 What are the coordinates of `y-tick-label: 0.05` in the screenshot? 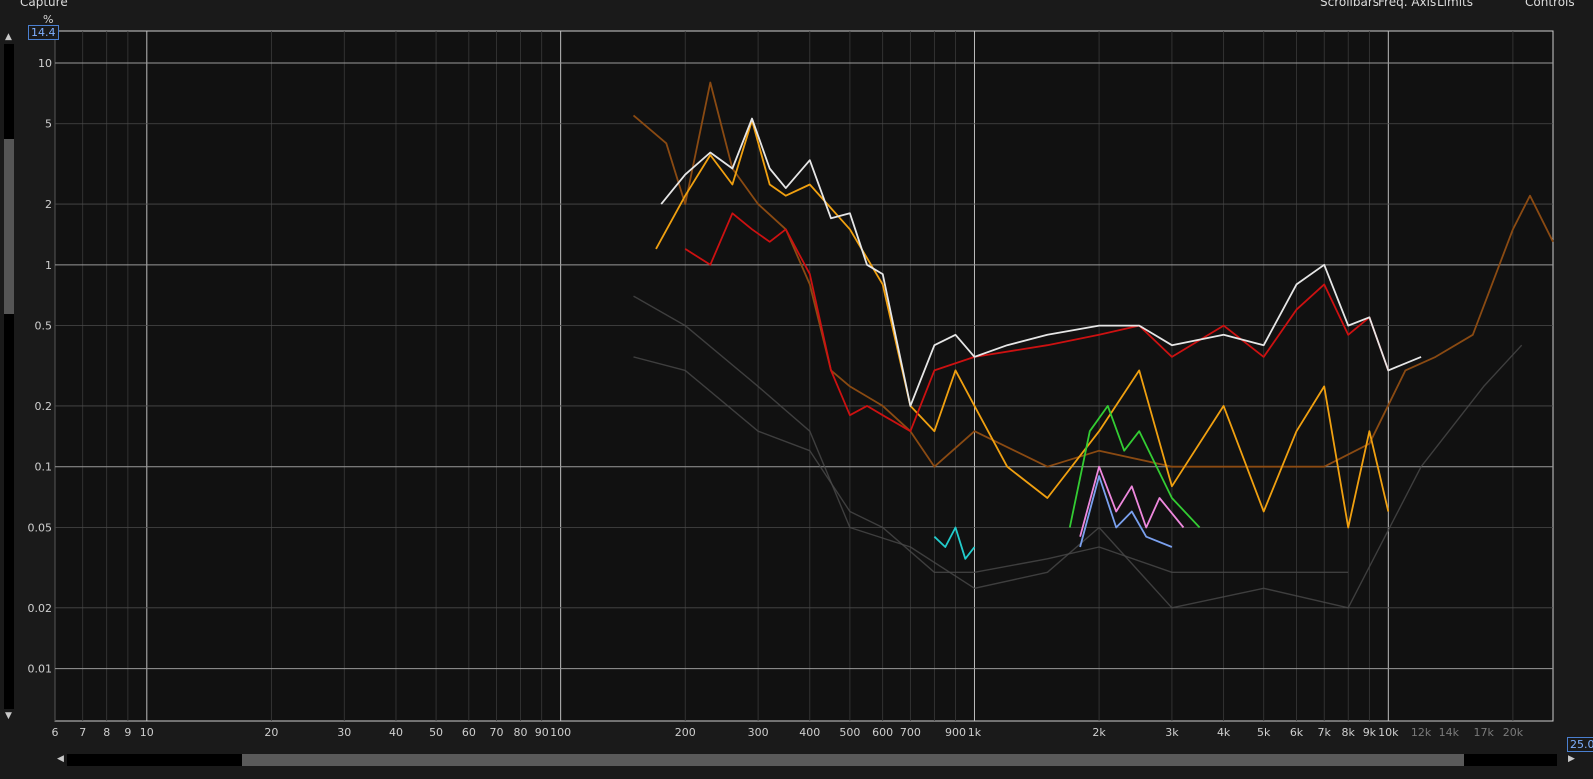 It's located at (40, 527).